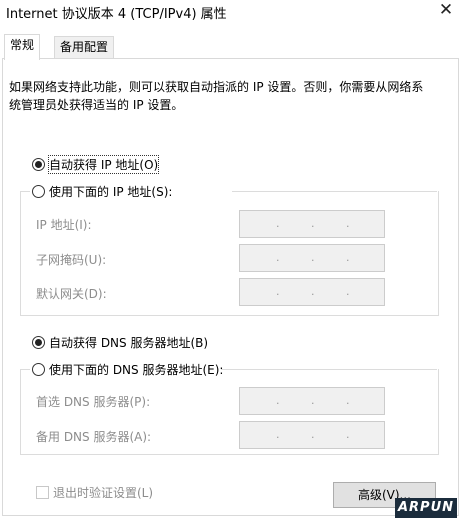  What do you see at coordinates (42, 492) in the screenshot?
I see `validate-on-exit-box` at bounding box center [42, 492].